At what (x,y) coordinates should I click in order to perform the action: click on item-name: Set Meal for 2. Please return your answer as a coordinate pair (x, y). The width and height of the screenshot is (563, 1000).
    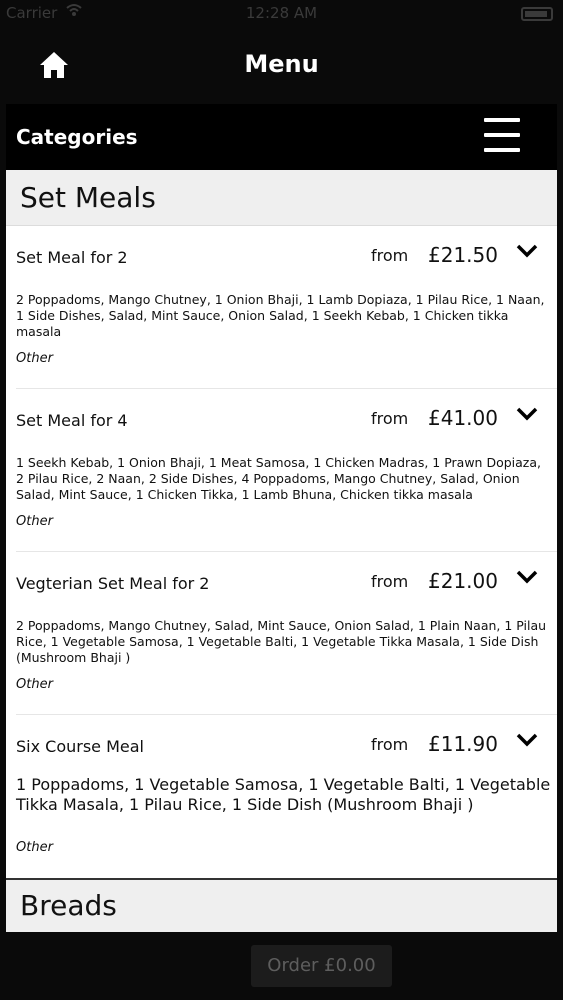
    Looking at the image, I should click on (72, 257).